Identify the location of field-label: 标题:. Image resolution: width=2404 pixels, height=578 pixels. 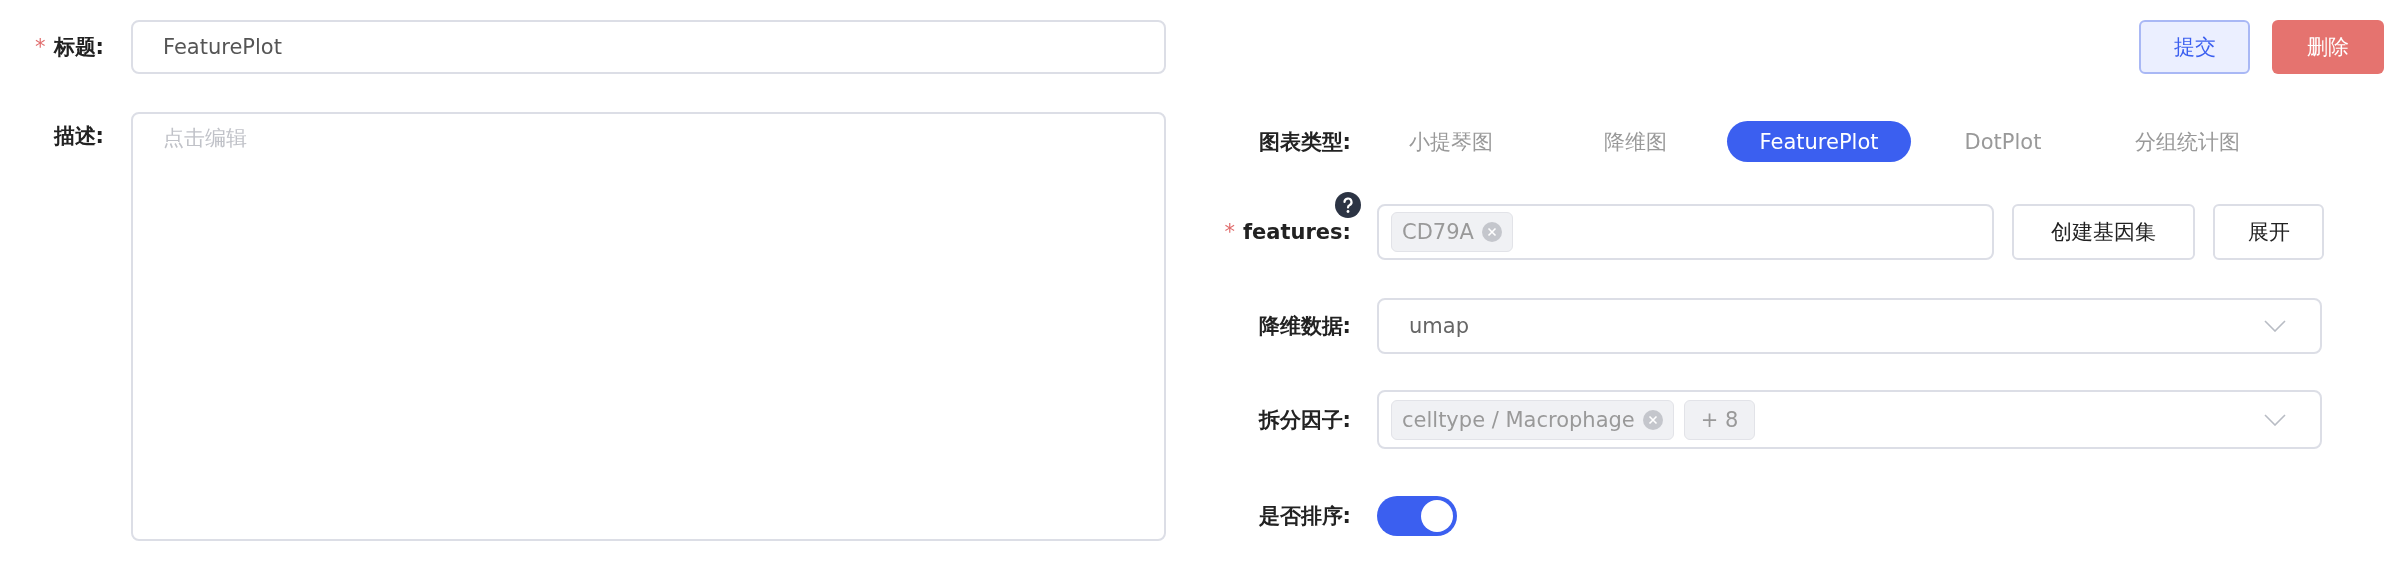
(78, 47).